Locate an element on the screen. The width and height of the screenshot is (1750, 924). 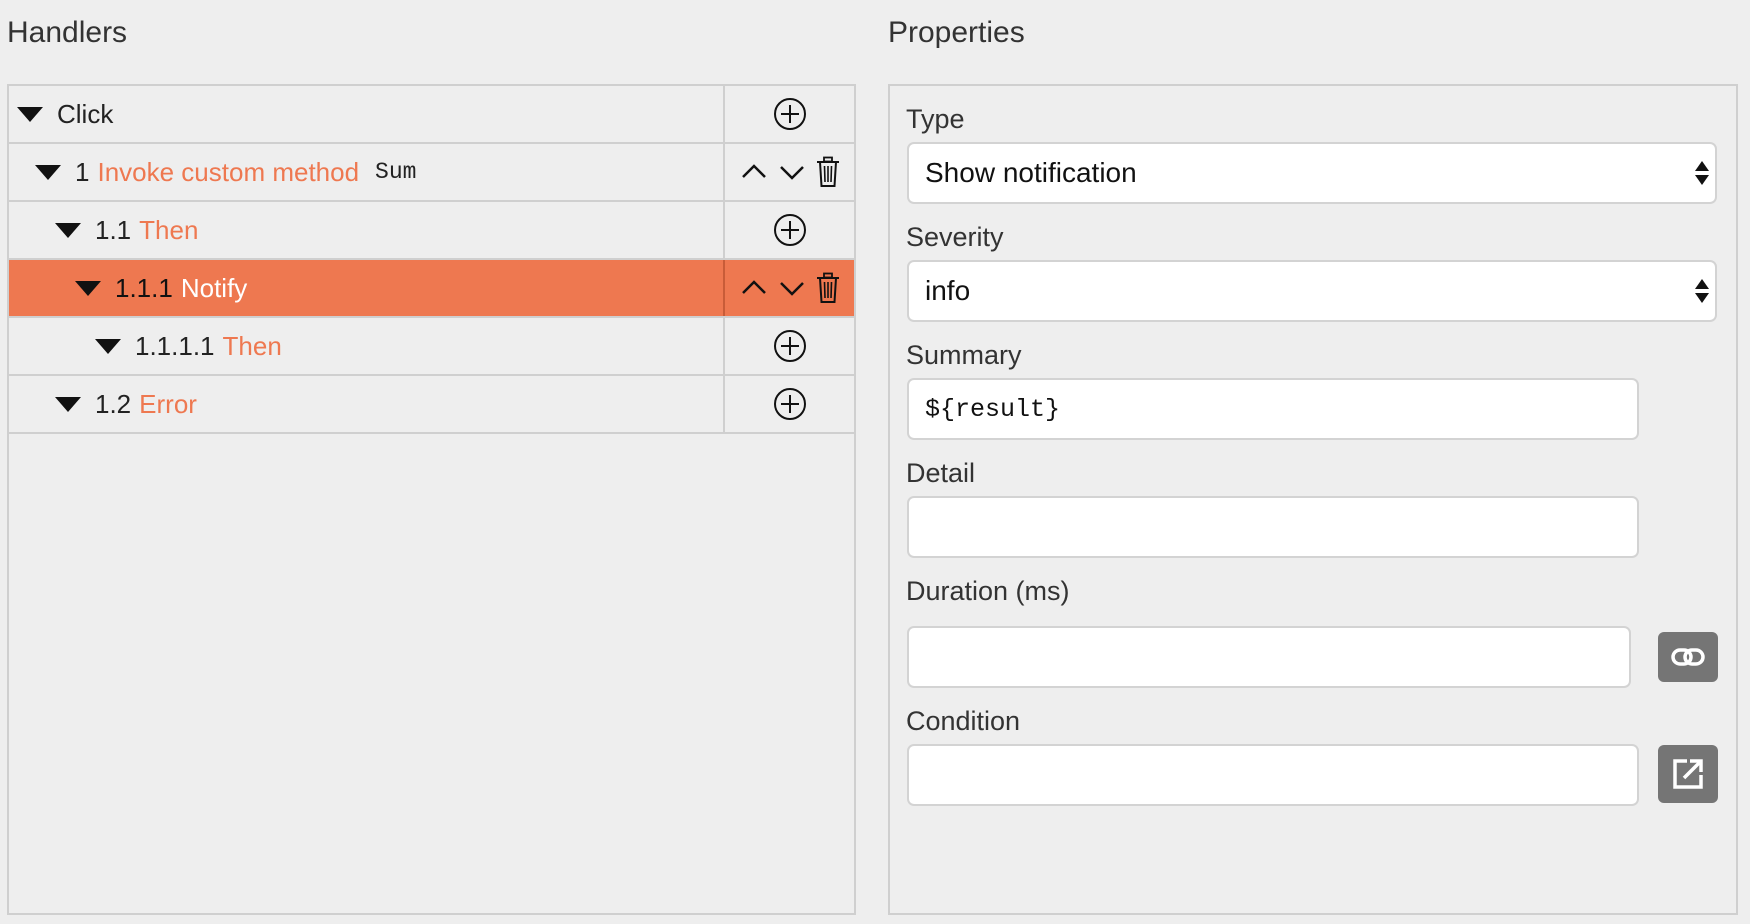
tree-row-then: 1.1 Then is located at coordinates (431, 231).